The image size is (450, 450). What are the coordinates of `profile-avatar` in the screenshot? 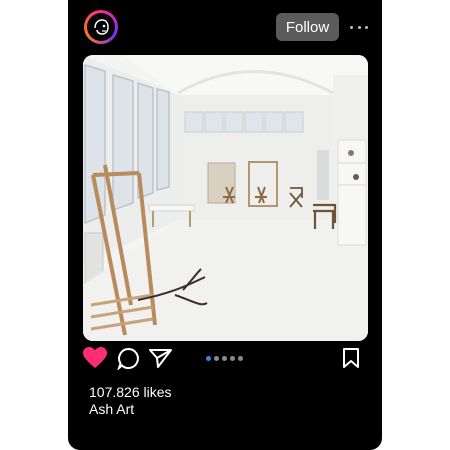 It's located at (101, 27).